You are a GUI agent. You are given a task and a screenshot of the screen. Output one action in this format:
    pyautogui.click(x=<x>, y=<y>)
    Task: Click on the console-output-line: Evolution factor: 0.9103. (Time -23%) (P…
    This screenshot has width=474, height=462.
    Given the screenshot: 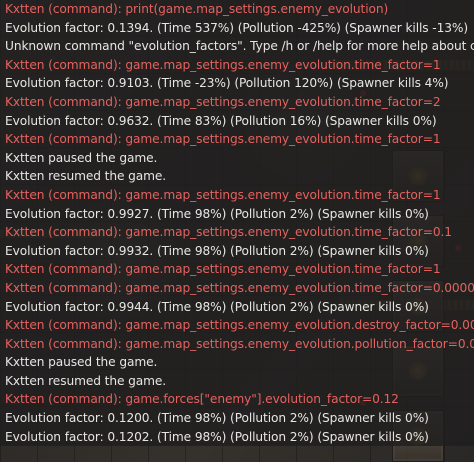 What is the action you would take?
    pyautogui.click(x=237, y=83)
    